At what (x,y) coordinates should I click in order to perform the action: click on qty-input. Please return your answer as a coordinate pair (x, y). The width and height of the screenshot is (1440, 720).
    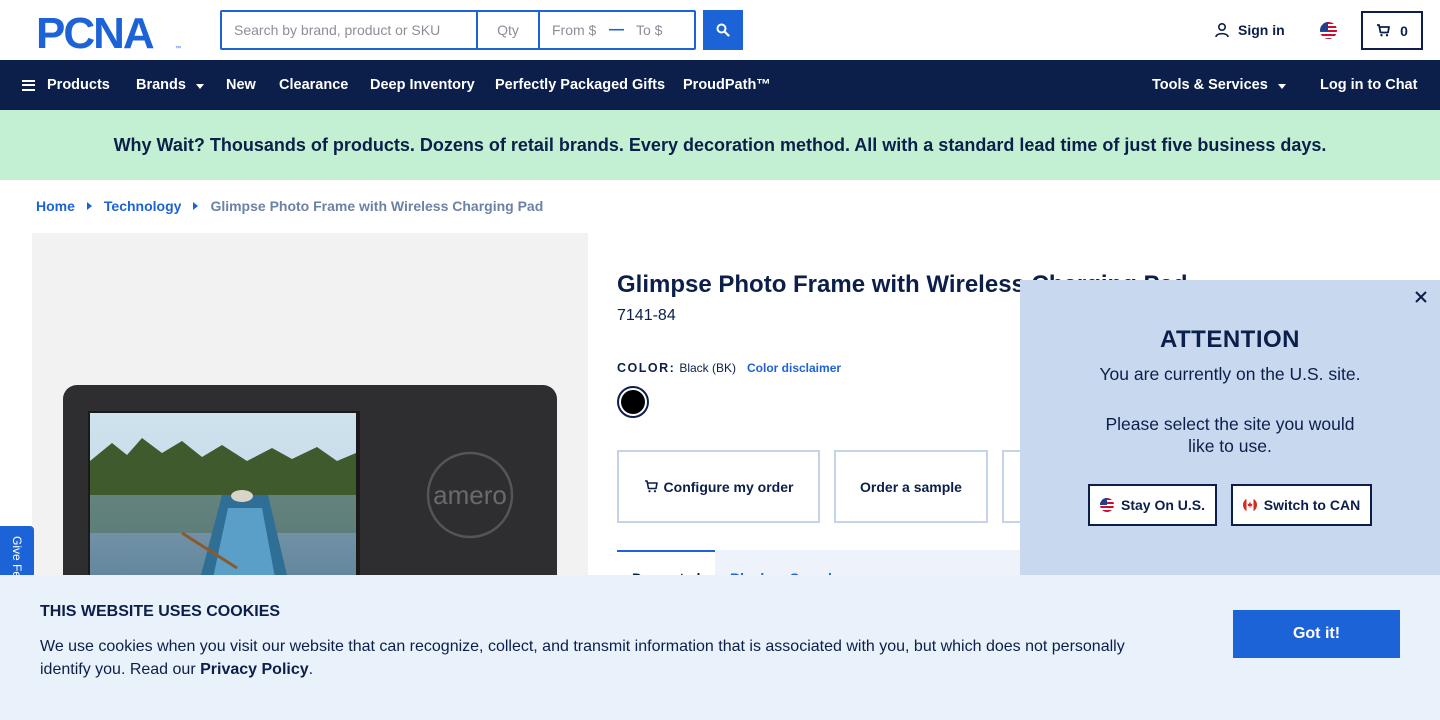
    Looking at the image, I should click on (509, 30).